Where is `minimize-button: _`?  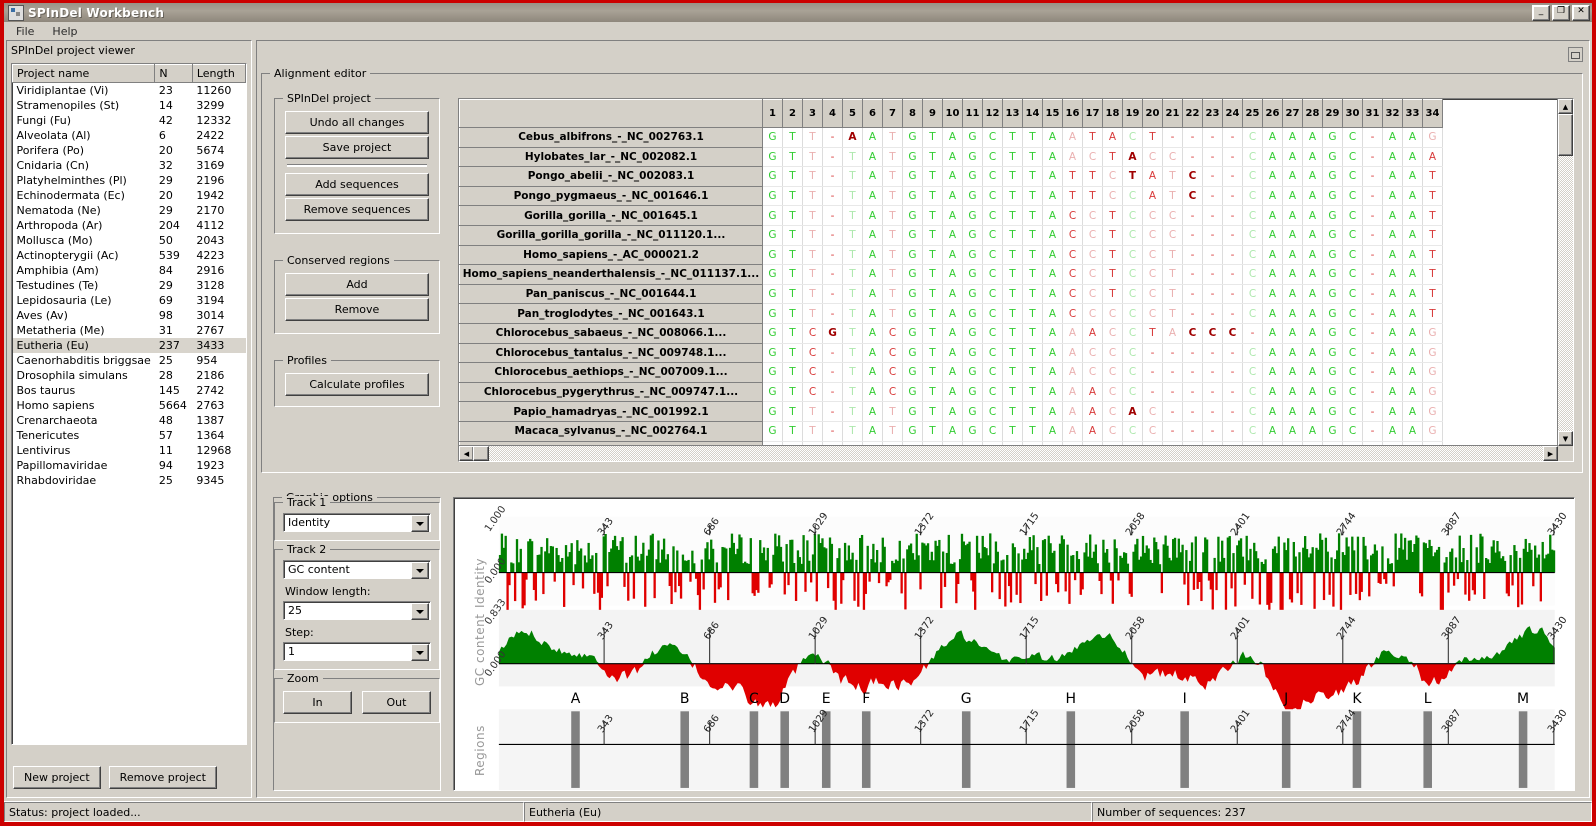 minimize-button: _ is located at coordinates (1541, 13).